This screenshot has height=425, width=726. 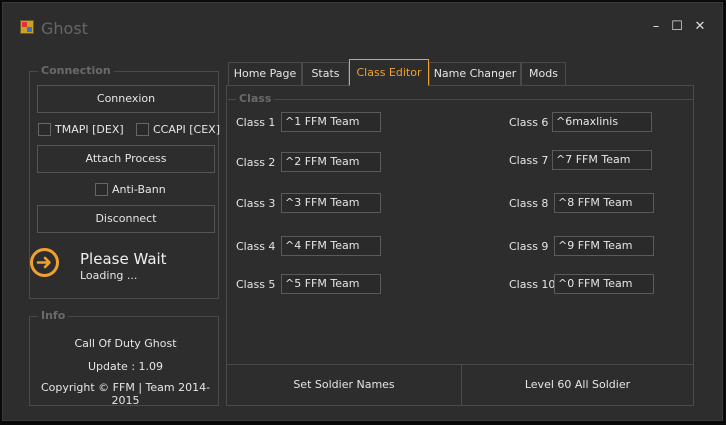 What do you see at coordinates (532, 284) in the screenshot?
I see `class-10-label: Class 10` at bounding box center [532, 284].